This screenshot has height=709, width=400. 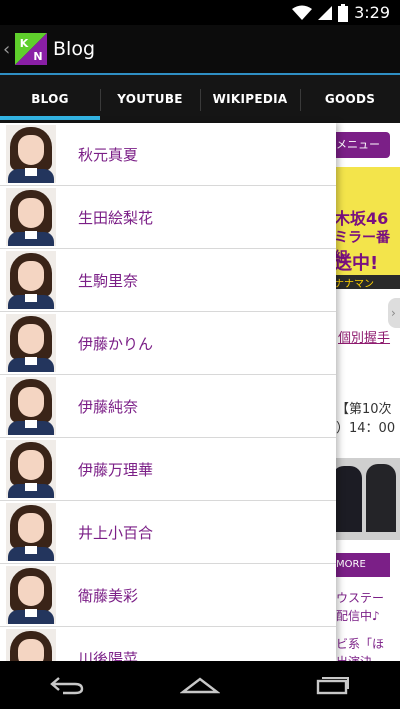 I want to click on background-text: ）14：00, so click(x=366, y=428).